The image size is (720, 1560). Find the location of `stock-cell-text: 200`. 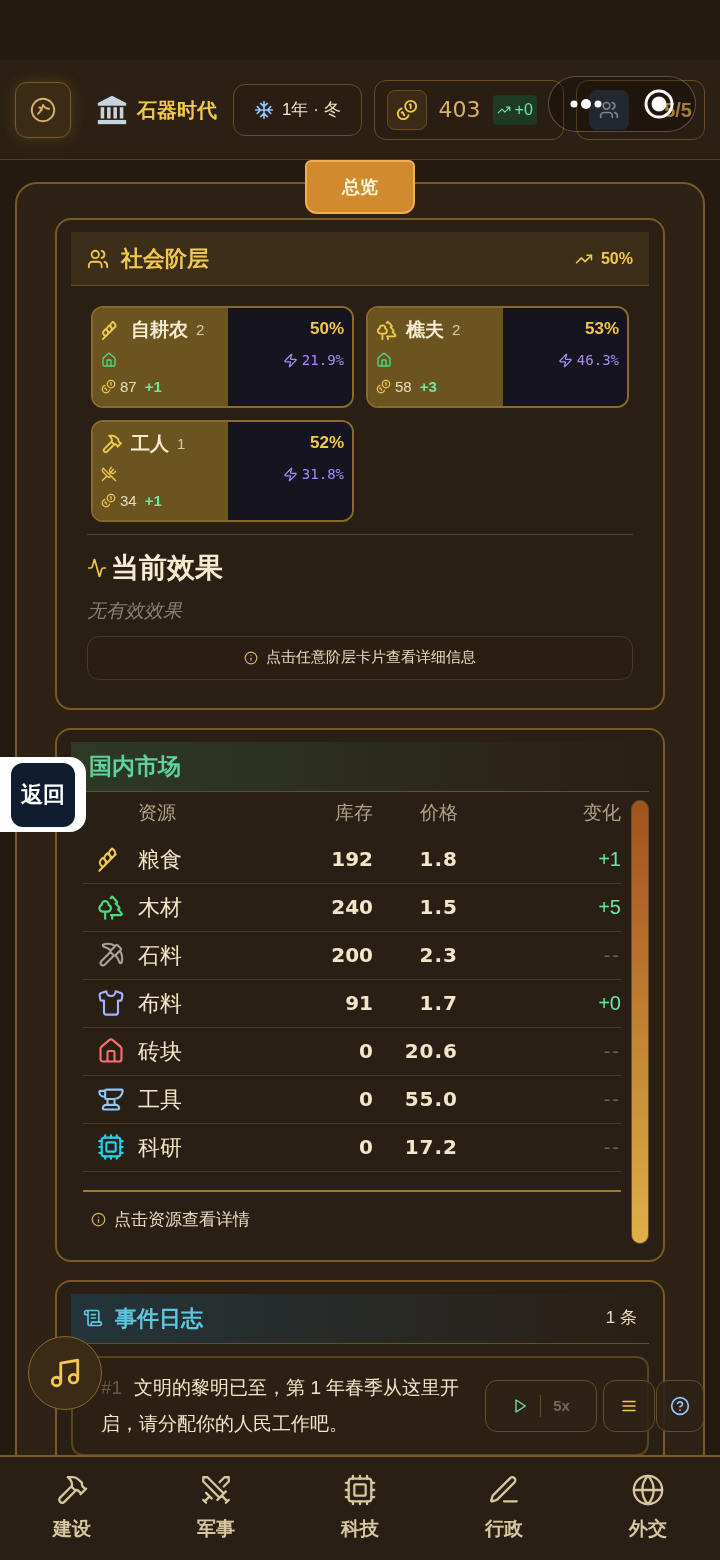

stock-cell-text: 200 is located at coordinates (351, 955).